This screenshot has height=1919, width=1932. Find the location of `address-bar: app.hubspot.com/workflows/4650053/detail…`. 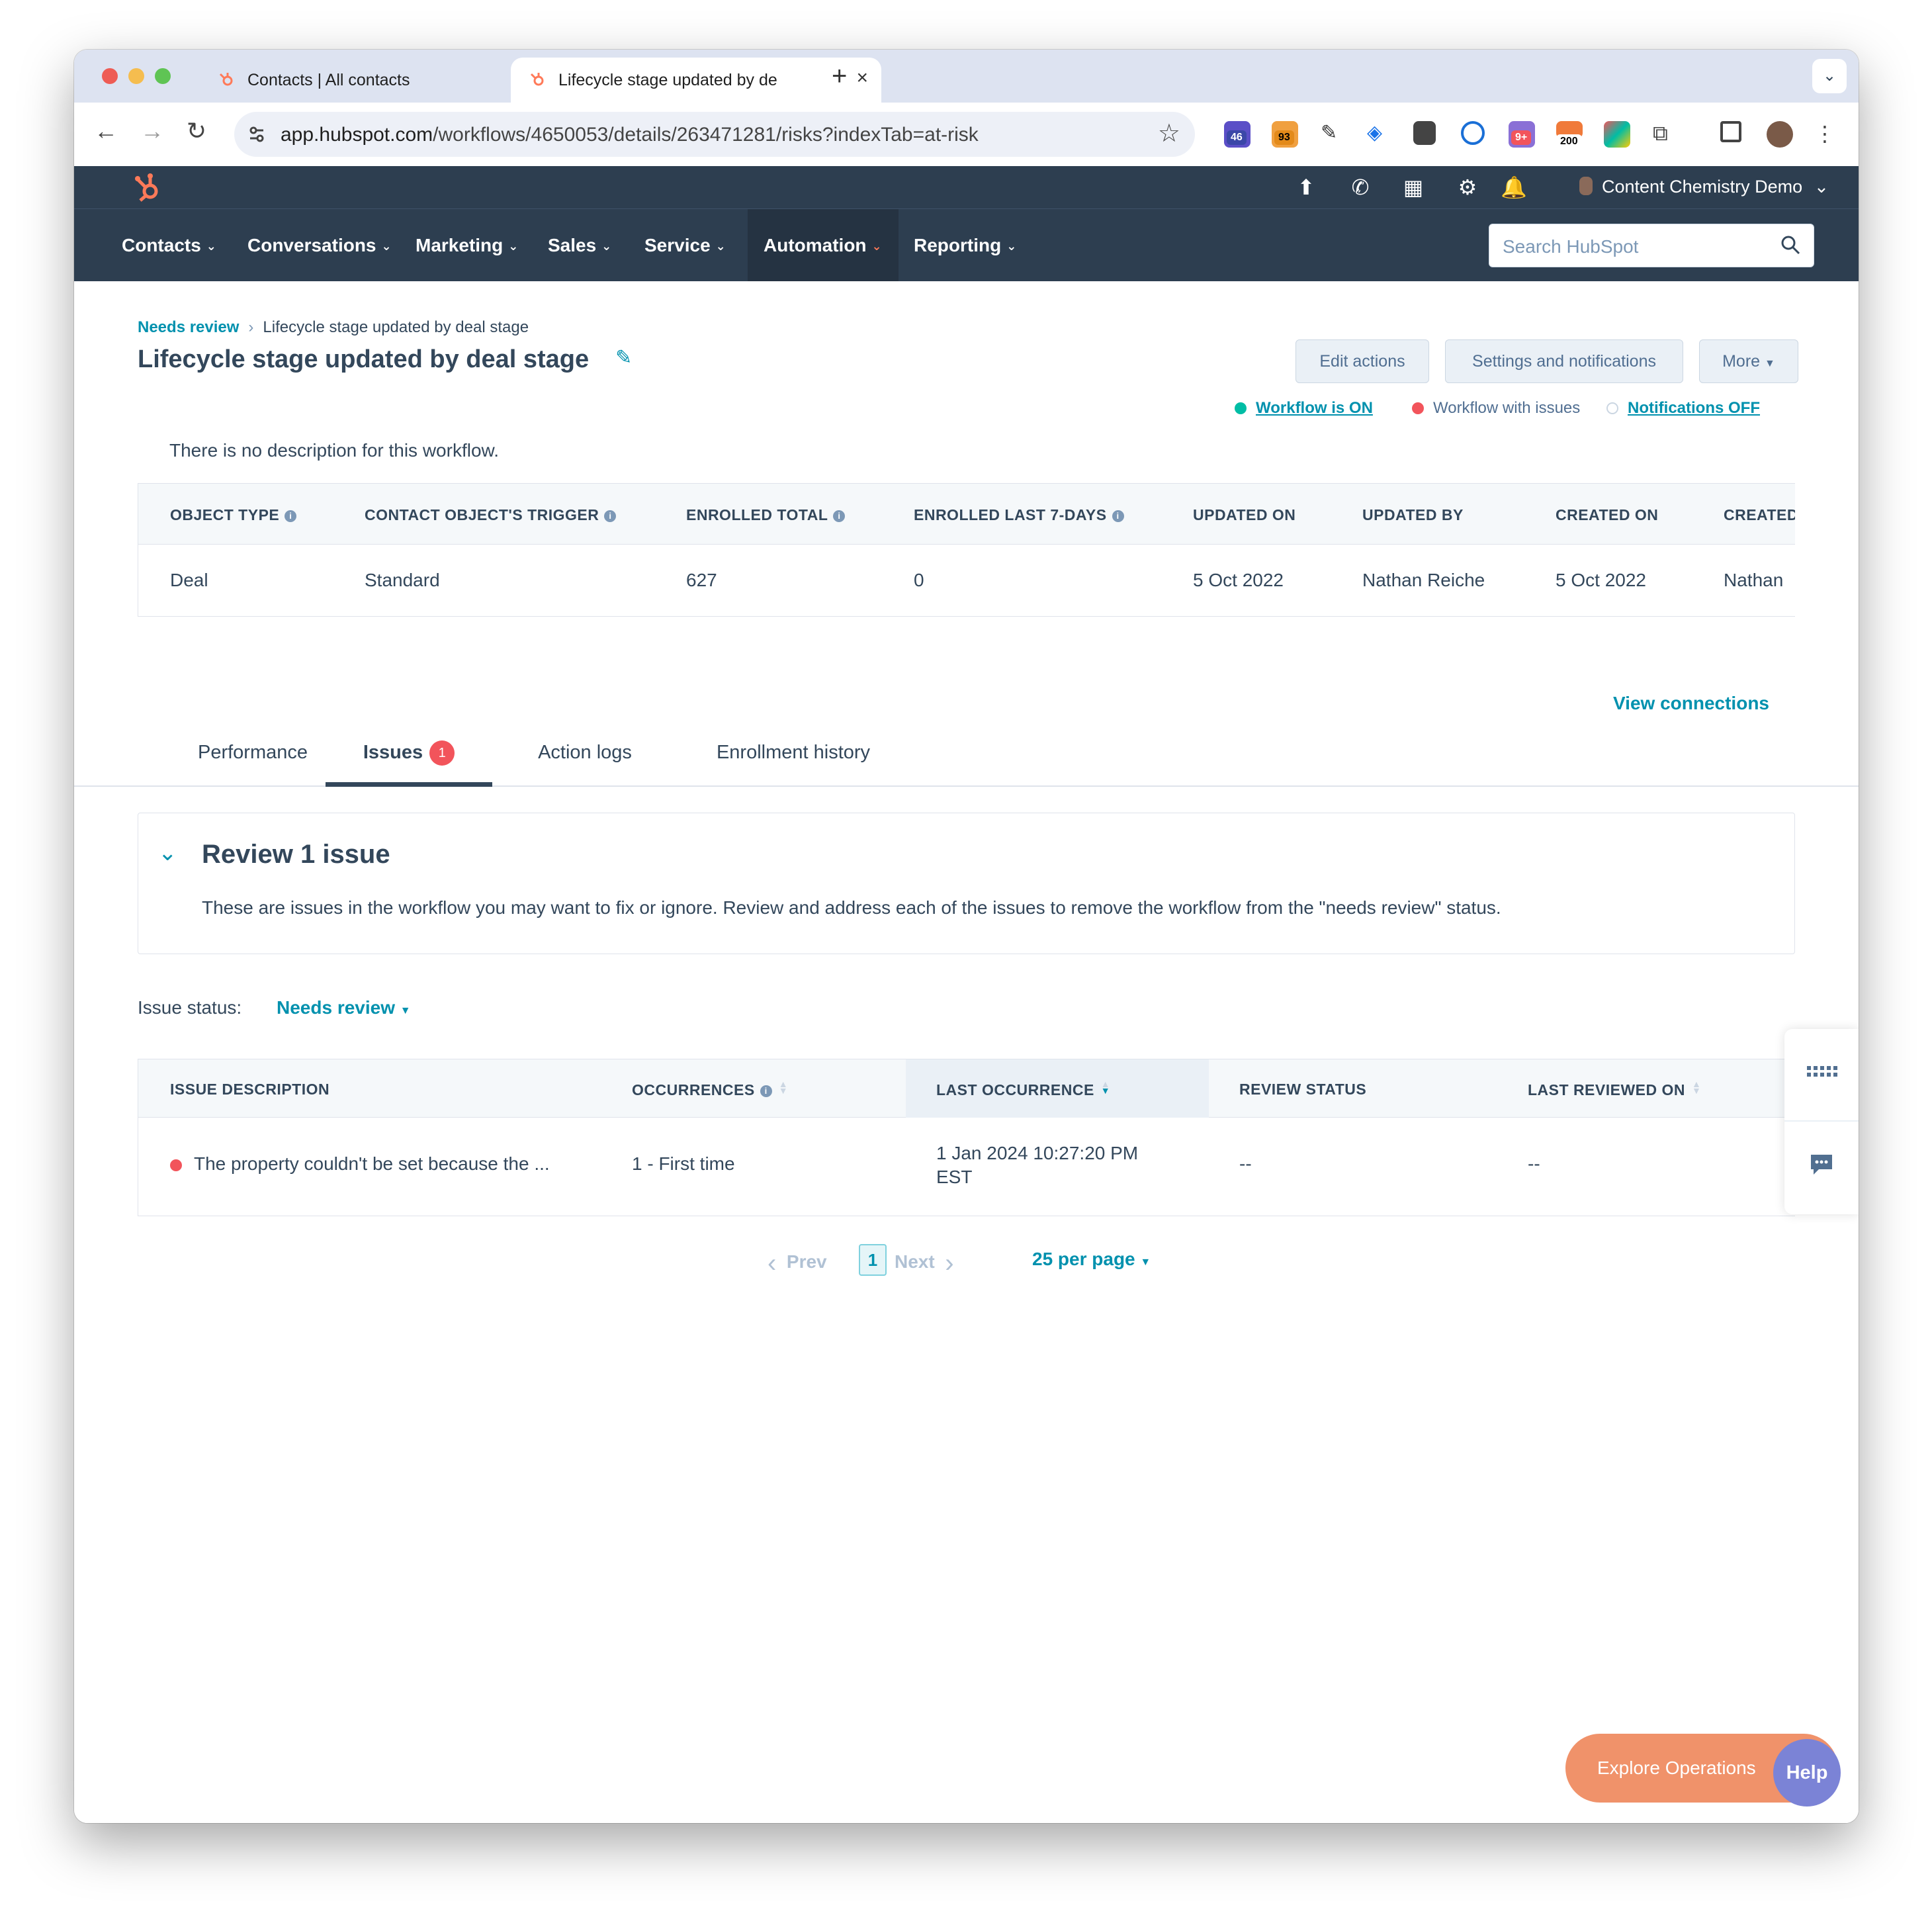

address-bar: app.hubspot.com/workflows/4650053/detail… is located at coordinates (714, 134).